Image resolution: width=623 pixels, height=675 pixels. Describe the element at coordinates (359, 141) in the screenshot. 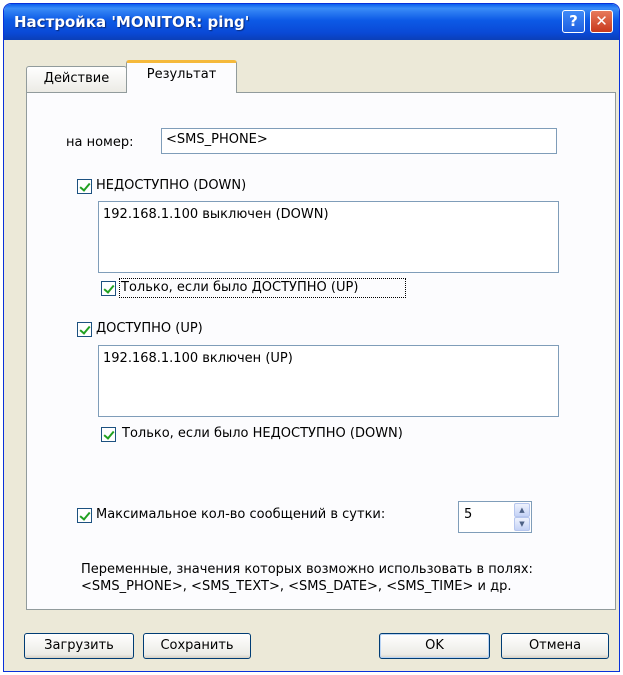

I see `phone-input: <SMS_PHONE>` at that location.